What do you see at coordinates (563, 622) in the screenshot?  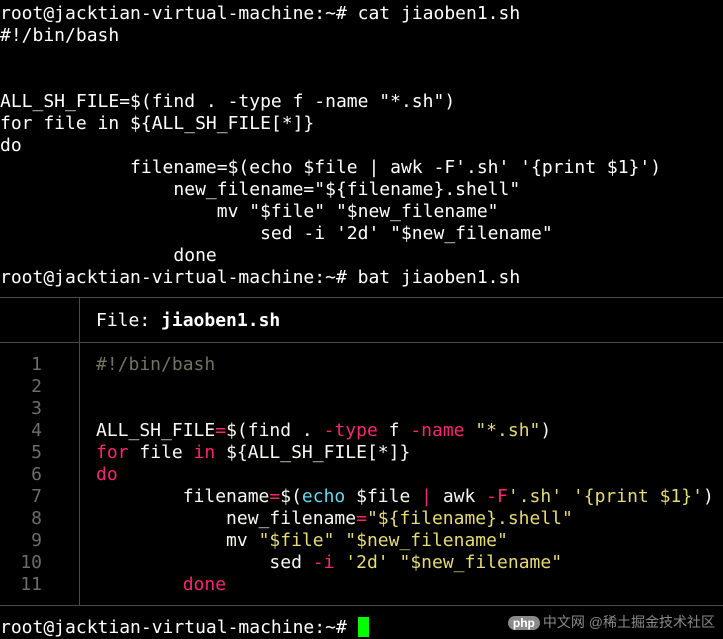 I see `watermark-text: 中文网` at bounding box center [563, 622].